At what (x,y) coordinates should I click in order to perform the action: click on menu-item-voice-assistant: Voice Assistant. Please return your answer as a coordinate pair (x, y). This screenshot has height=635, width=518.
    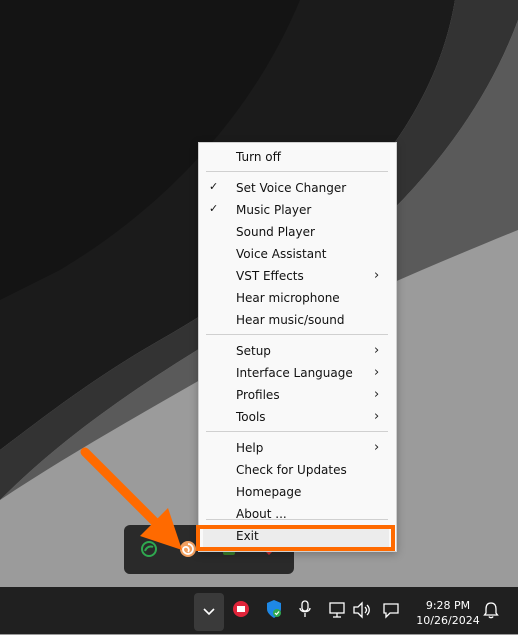
    Looking at the image, I should click on (297, 254).